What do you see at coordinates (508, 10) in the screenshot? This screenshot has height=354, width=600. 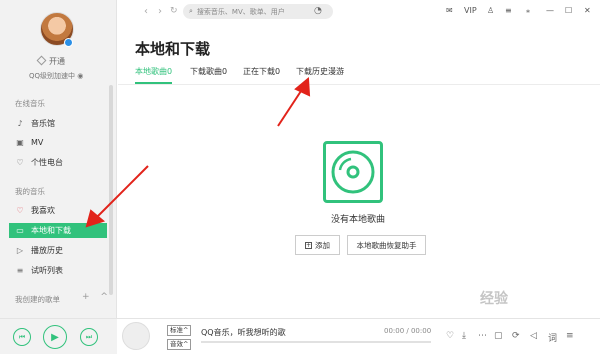 I see `settings-icon: ≡` at bounding box center [508, 10].